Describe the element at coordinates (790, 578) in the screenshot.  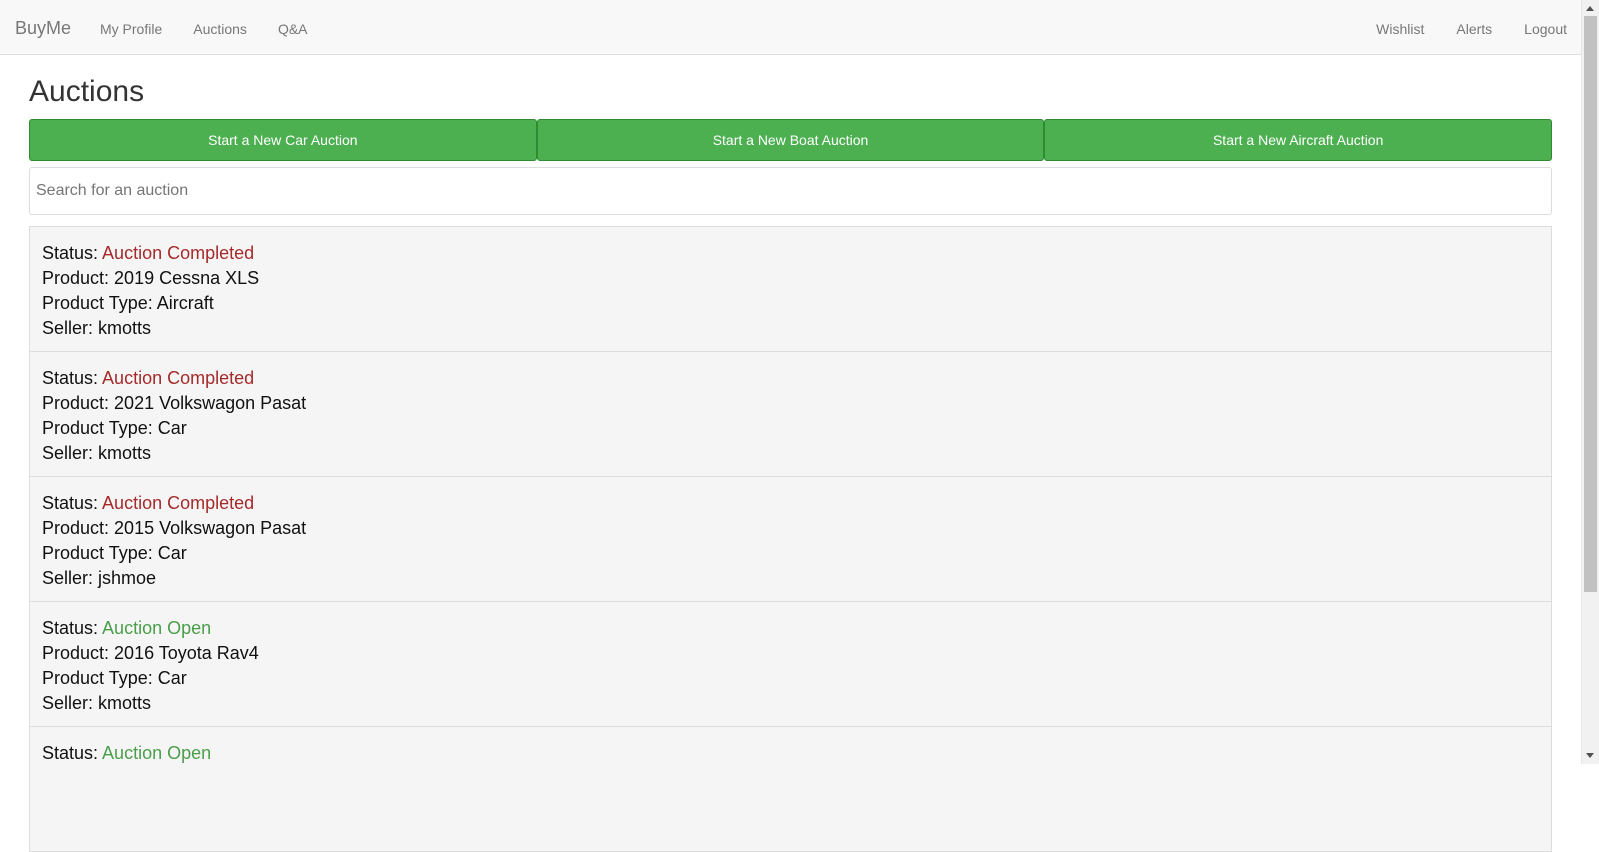
I see `seller-line: Seller: jshmoe` at that location.